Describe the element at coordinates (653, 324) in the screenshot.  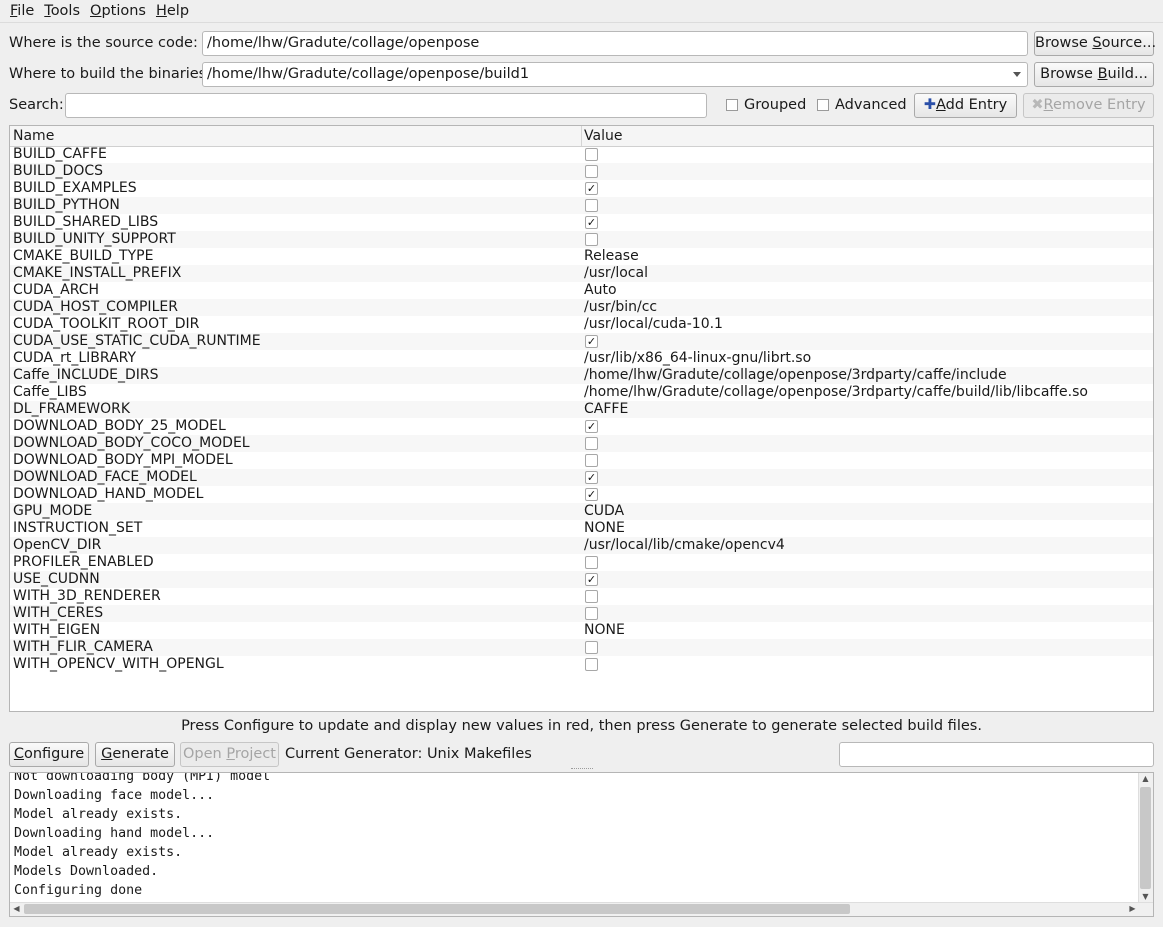
I see `entry-value: /usr/local/cuda-10.1` at that location.